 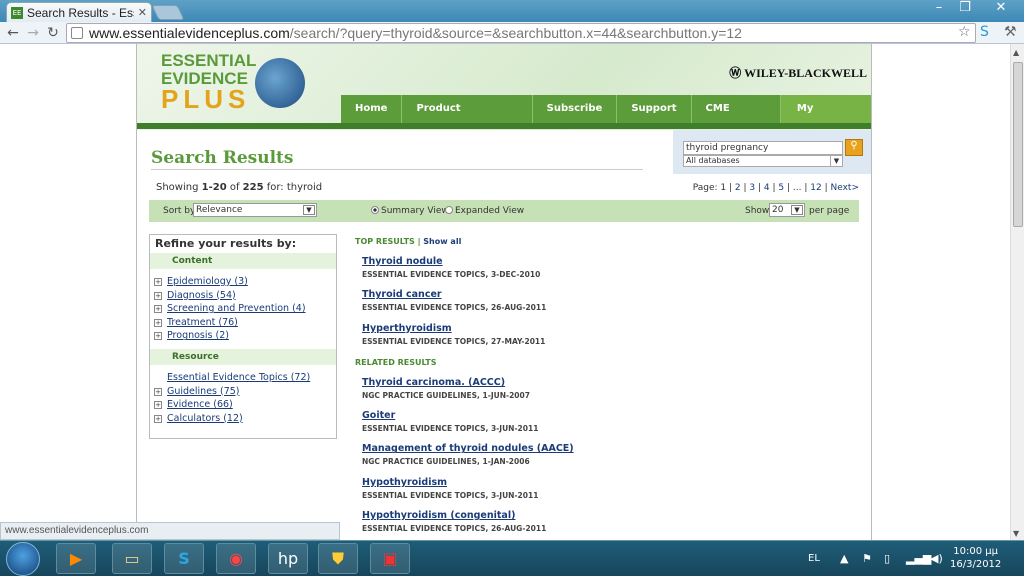 I want to click on filter-essential-evidence-topics: Essential Evidence Topics (72), so click(x=245, y=378).